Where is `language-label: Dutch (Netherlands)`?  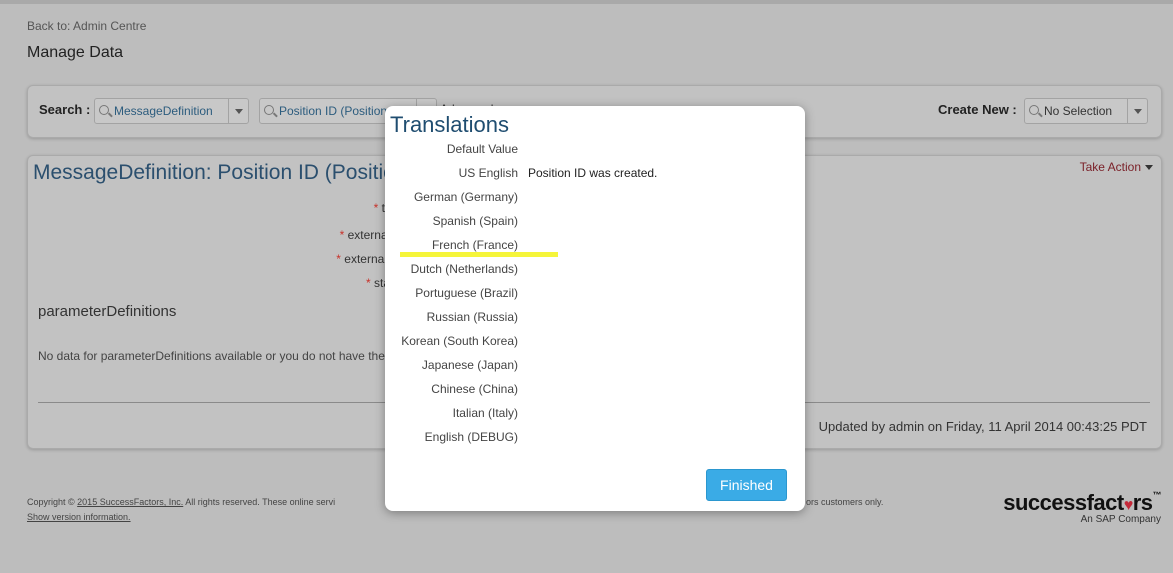 language-label: Dutch (Netherlands) is located at coordinates (464, 269).